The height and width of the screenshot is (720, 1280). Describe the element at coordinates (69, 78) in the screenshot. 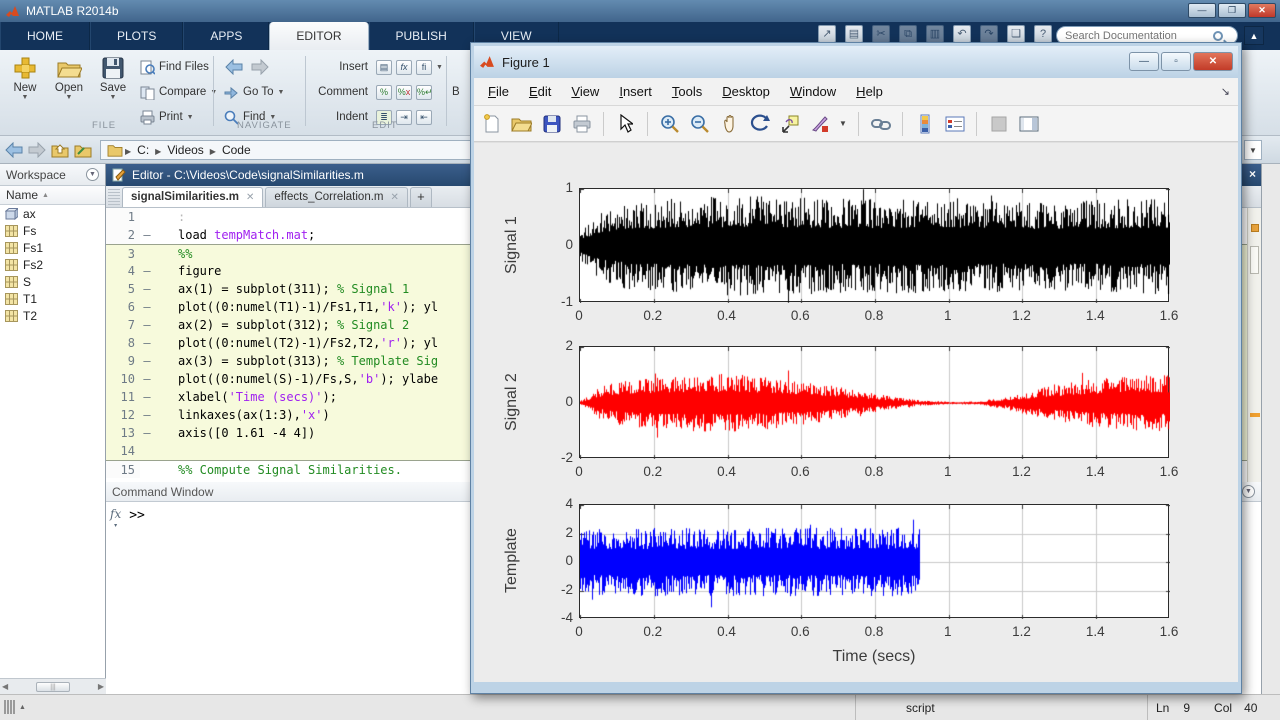

I see `open-button: Open ▼` at that location.